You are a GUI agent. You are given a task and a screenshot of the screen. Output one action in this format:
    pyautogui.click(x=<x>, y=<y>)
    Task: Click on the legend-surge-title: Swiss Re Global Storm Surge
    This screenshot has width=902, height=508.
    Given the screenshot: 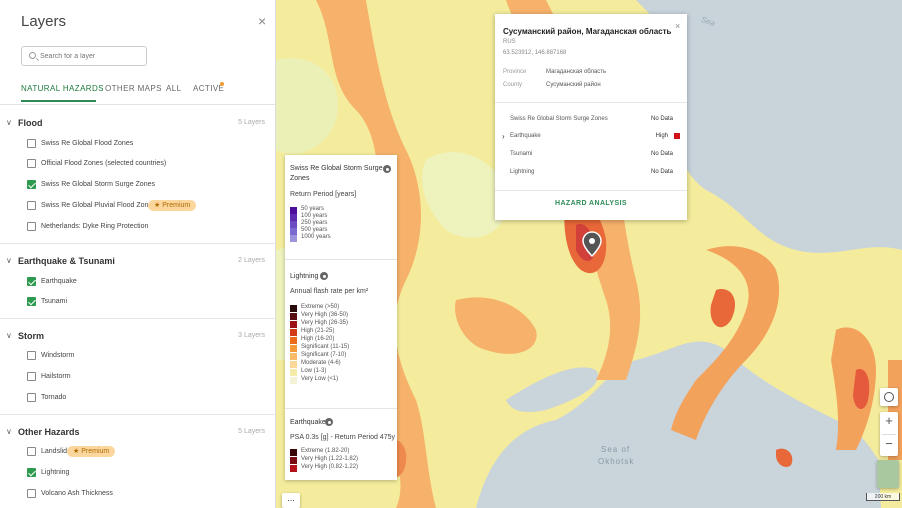 What is the action you would take?
    pyautogui.click(x=336, y=168)
    